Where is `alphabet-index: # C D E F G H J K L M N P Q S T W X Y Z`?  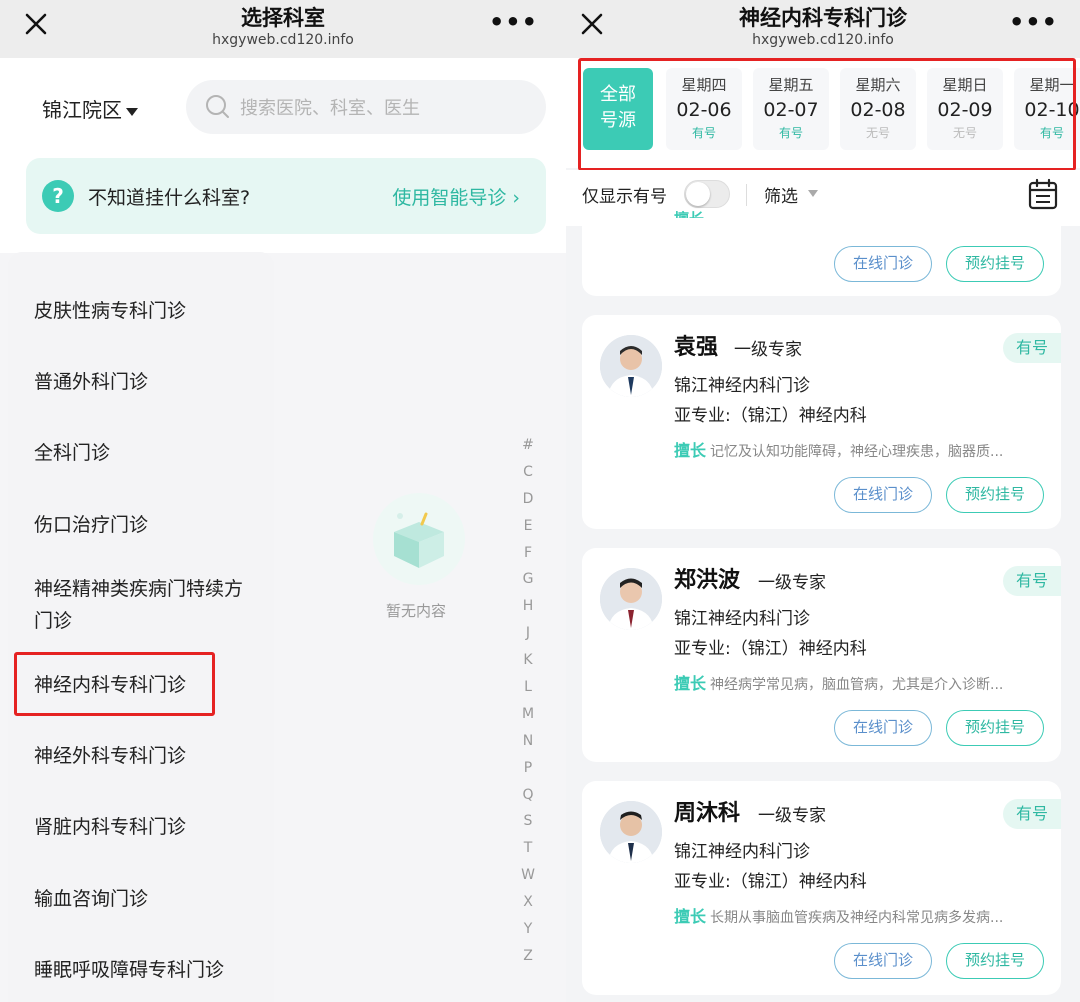 alphabet-index: # C D E F G H J K L M N P Q S T W X Y Z is located at coordinates (528, 701).